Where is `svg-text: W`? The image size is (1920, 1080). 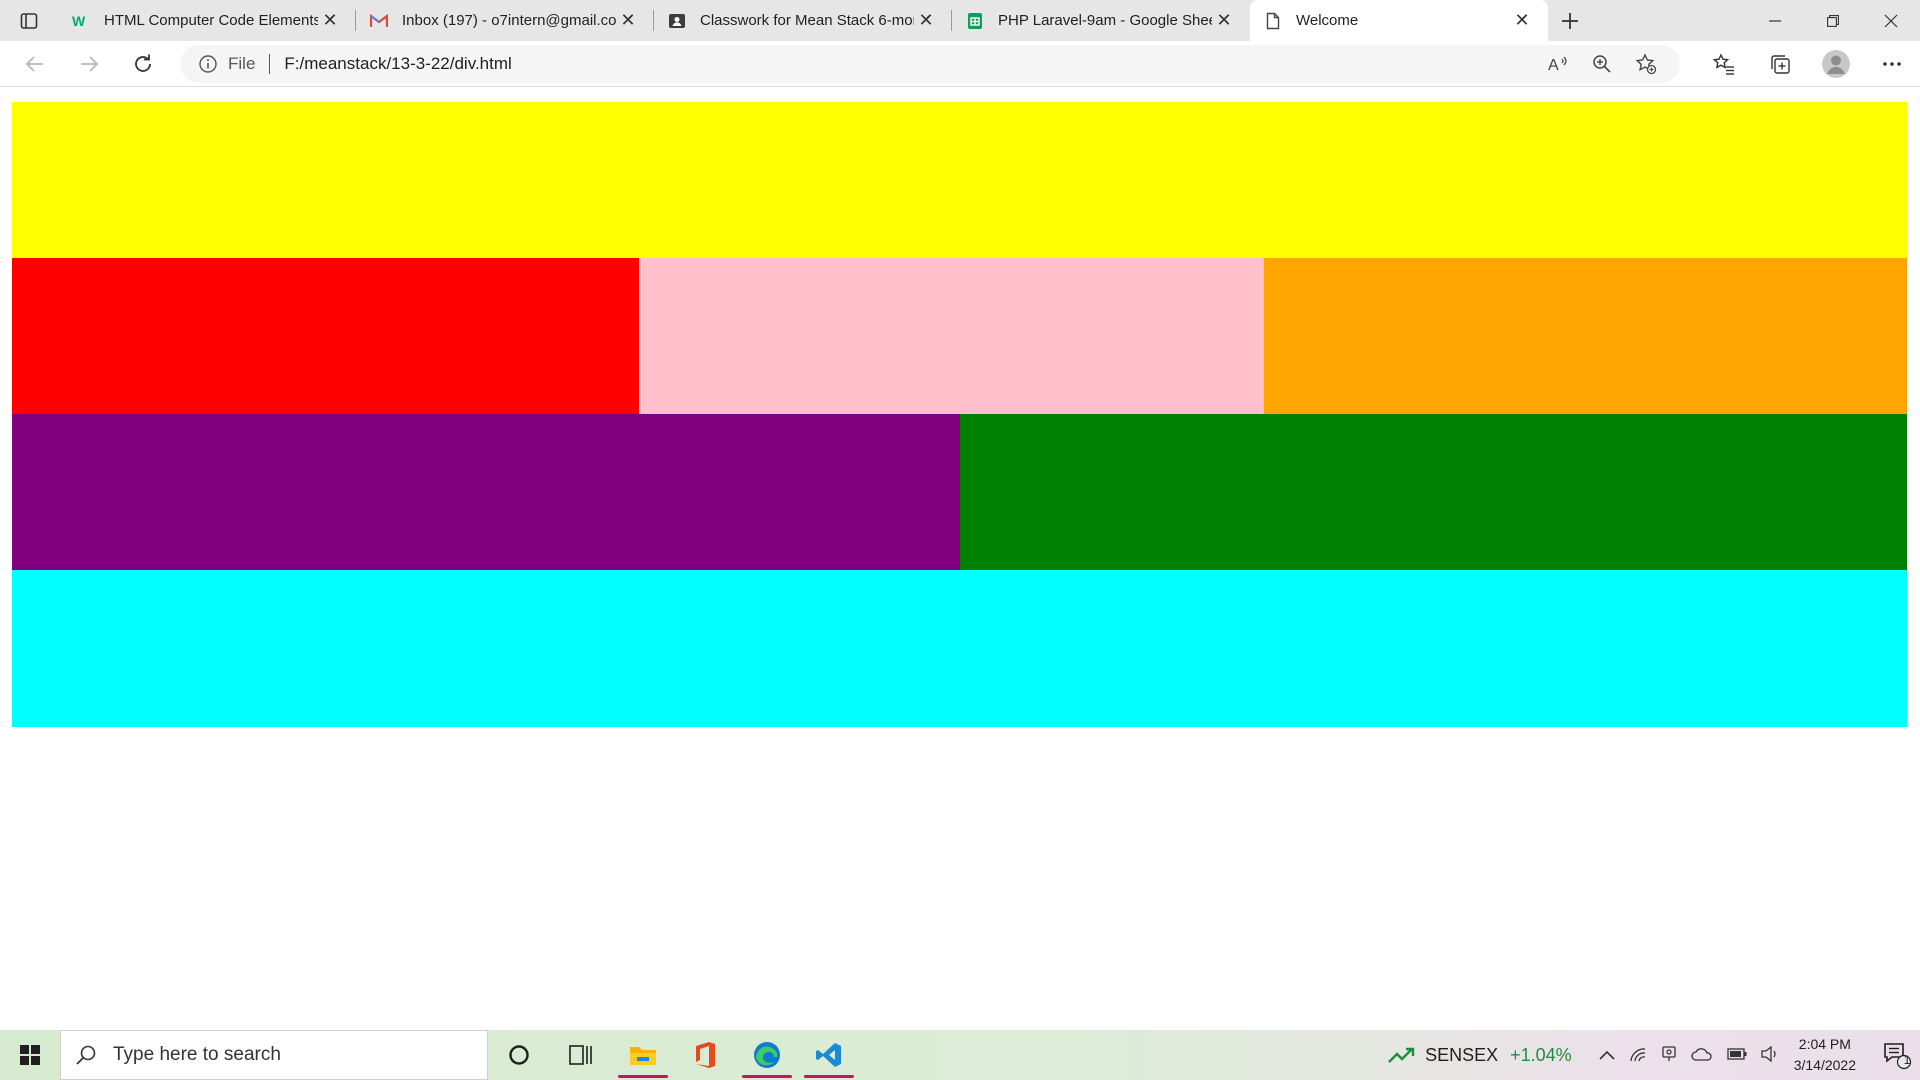 svg-text: W is located at coordinates (79, 21).